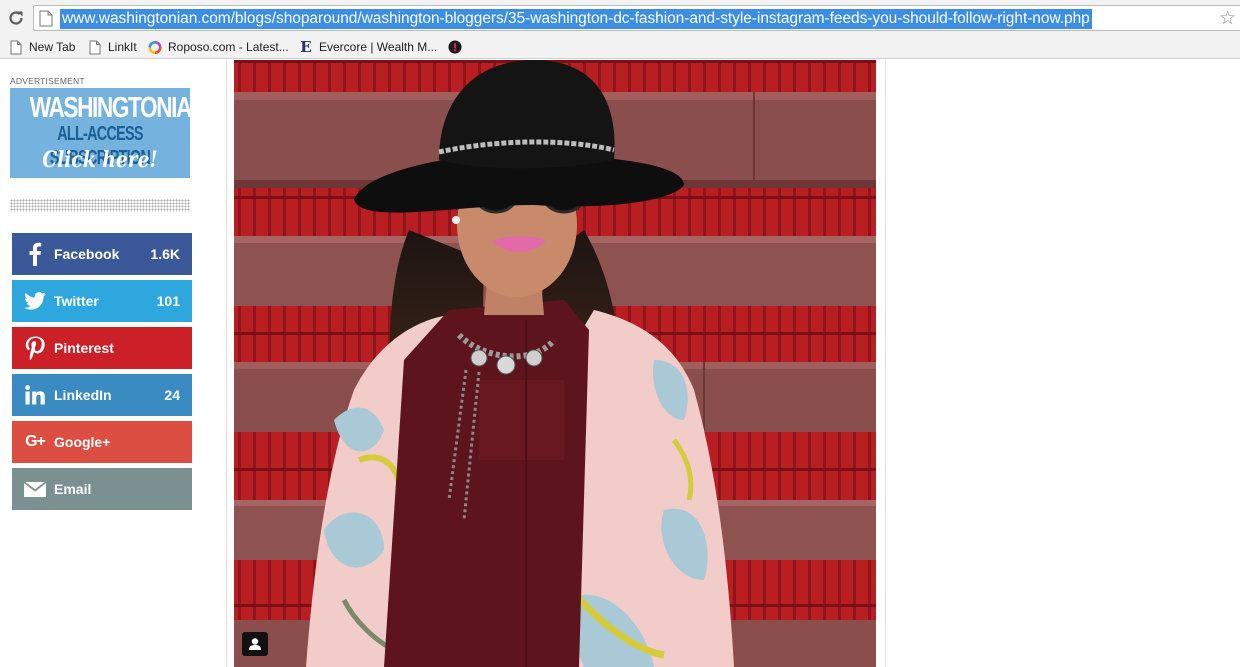  Describe the element at coordinates (35, 489) in the screenshot. I see `email-icon` at that location.